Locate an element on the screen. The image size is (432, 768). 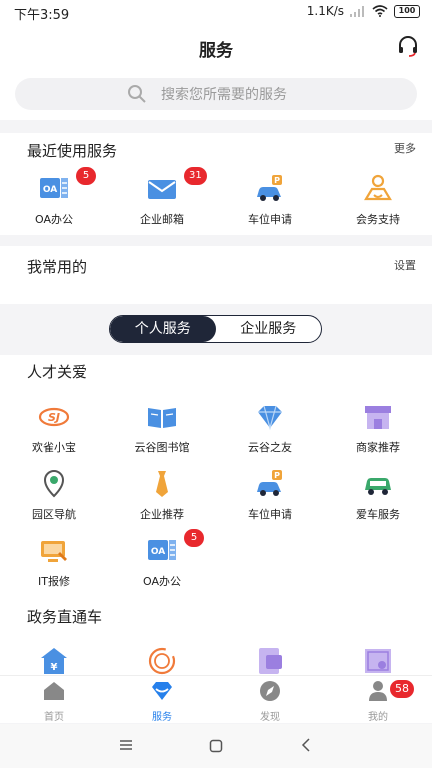
recent-service-label: 车位申请 is located at coordinates (270, 219).